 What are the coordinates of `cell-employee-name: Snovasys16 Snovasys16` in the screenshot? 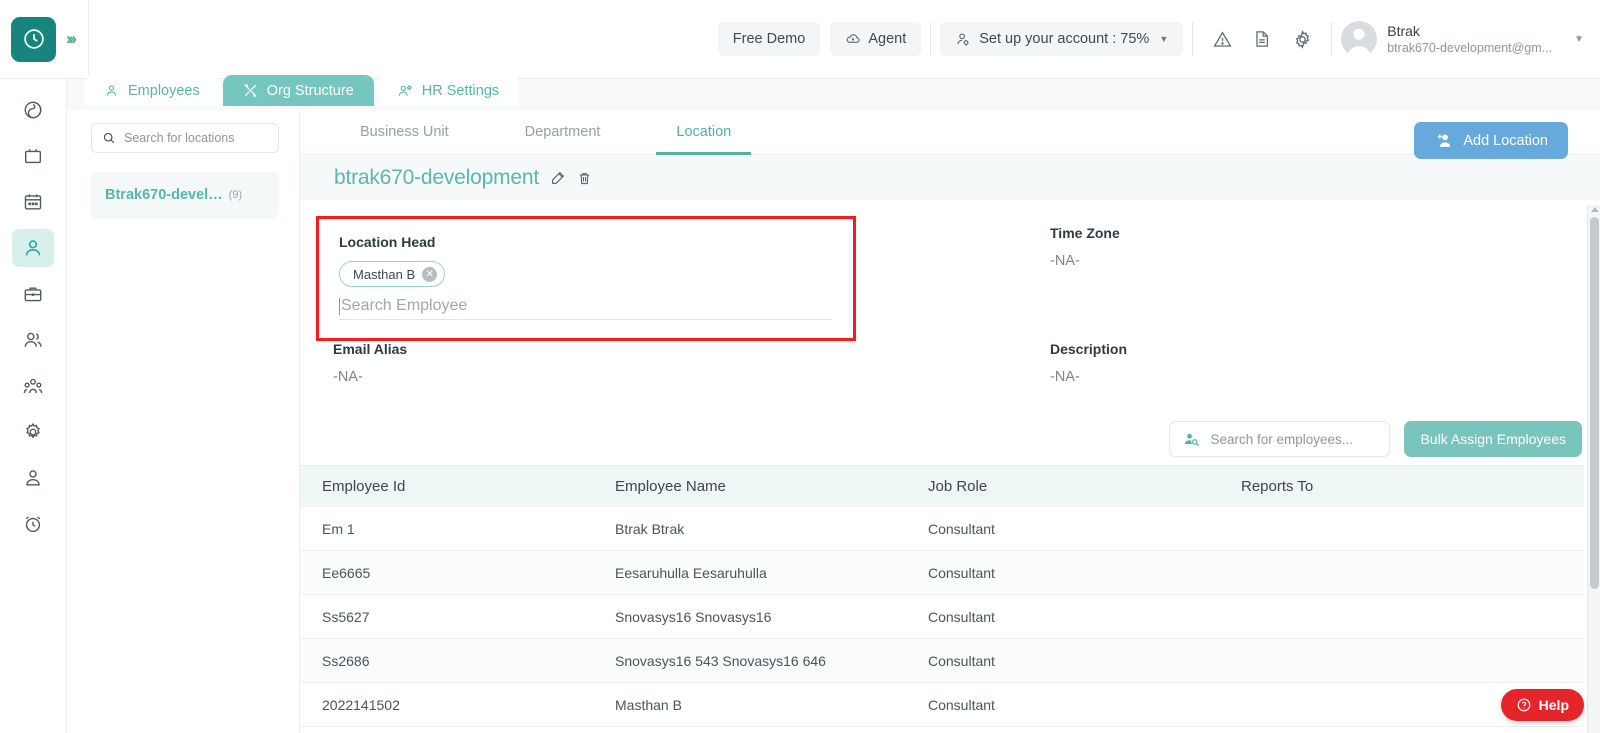 It's located at (693, 616).